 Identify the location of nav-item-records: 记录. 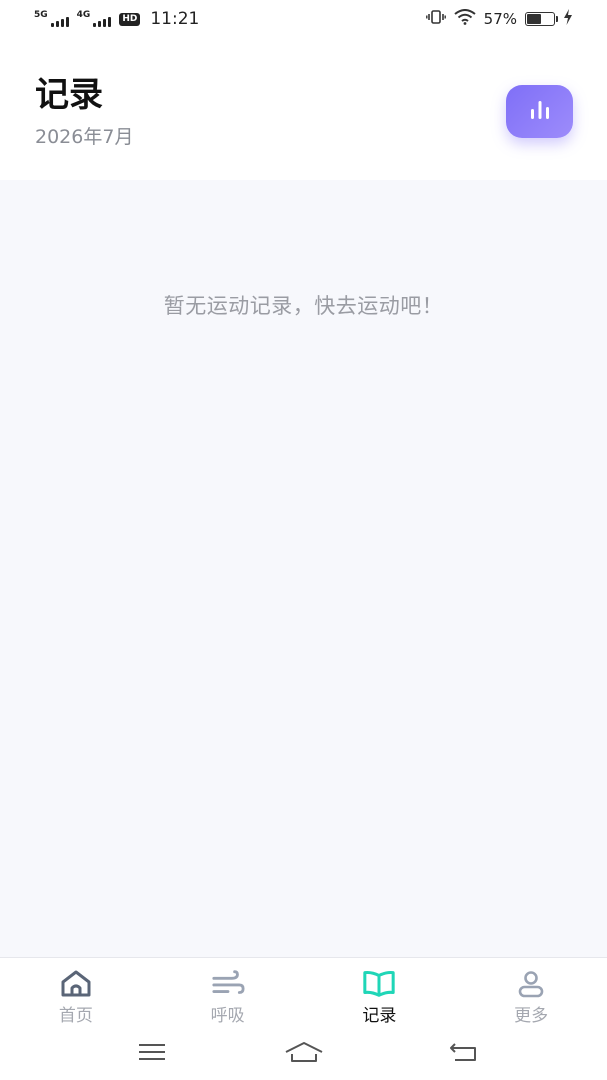
(380, 993).